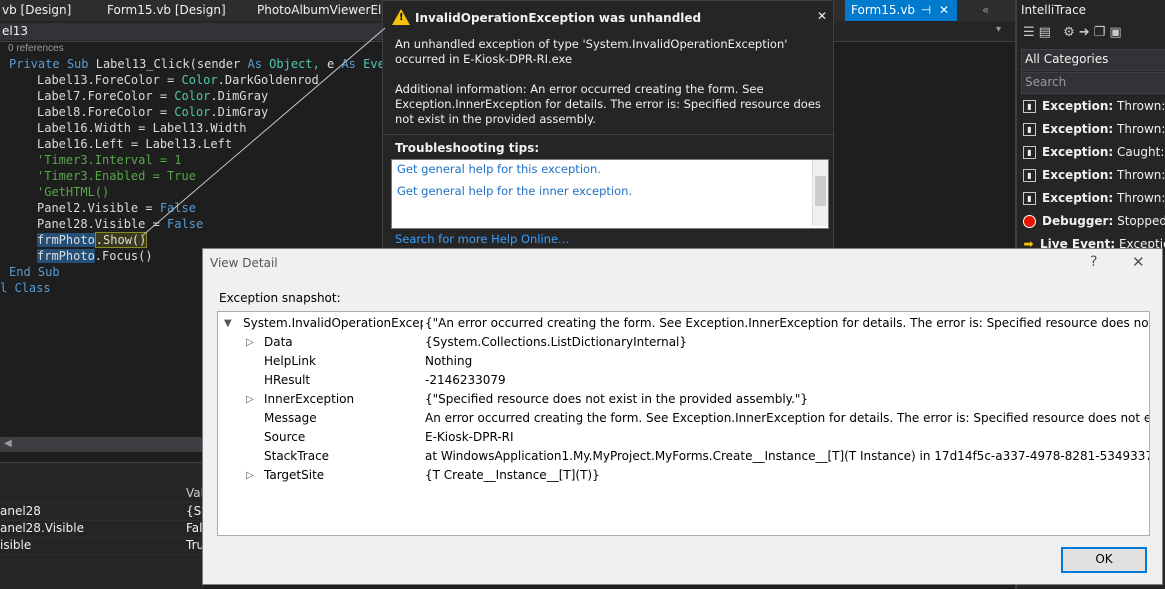 Image resolution: width=1165 pixels, height=589 pixels. What do you see at coordinates (228, 323) in the screenshot?
I see `collapse-icon: ▼` at bounding box center [228, 323].